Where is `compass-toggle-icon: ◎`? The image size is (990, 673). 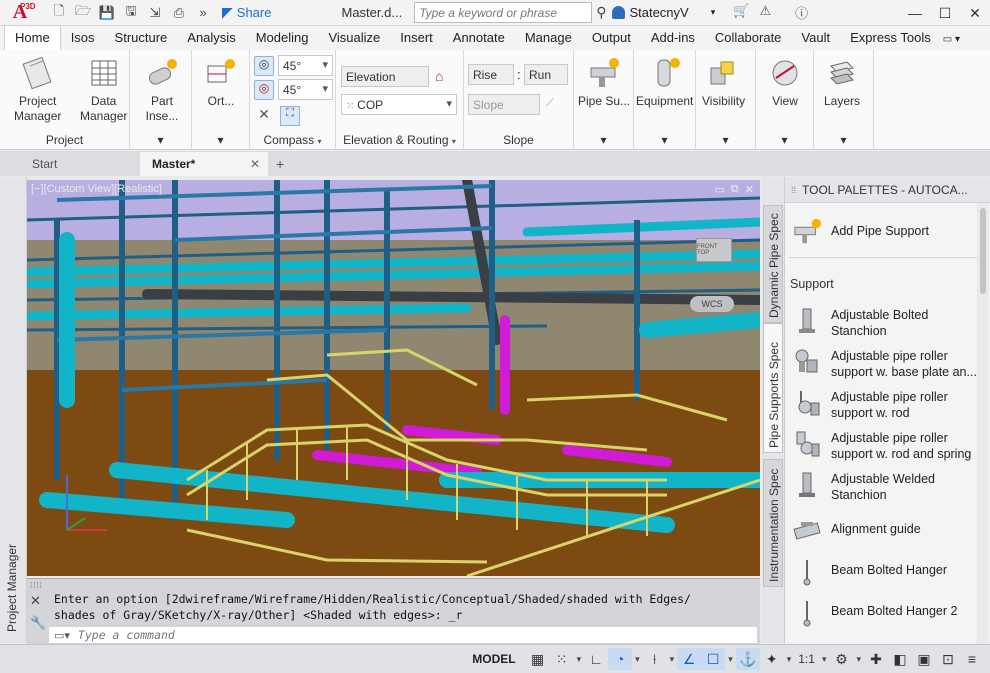
compass-toggle-icon: ◎ is located at coordinates (264, 66).